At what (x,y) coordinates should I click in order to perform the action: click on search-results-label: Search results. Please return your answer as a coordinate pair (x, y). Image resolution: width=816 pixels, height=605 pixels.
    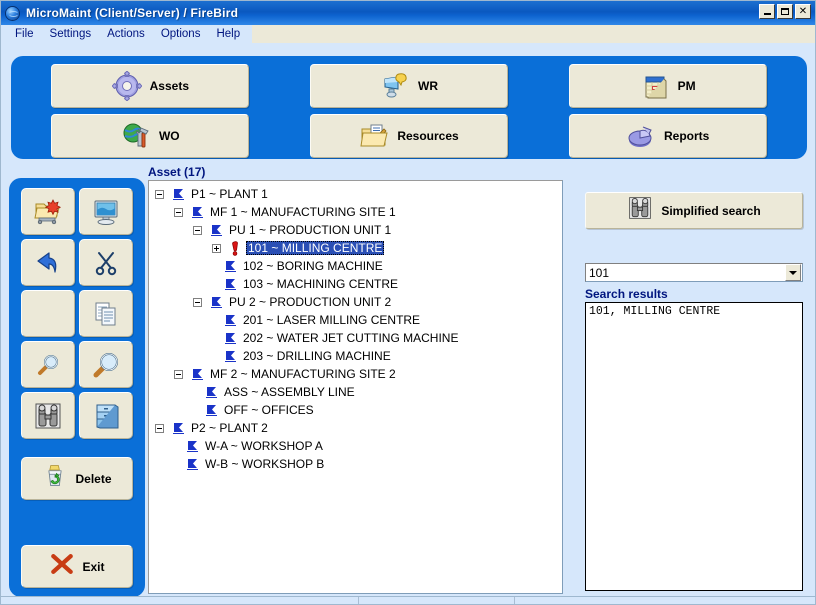
    Looking at the image, I should click on (626, 294).